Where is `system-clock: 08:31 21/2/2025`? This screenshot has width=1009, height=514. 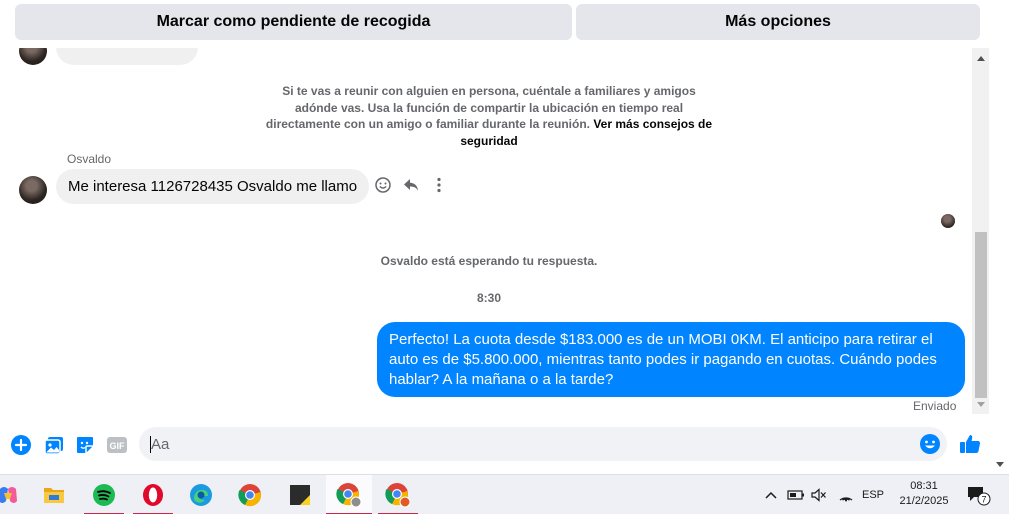 system-clock: 08:31 21/2/2025 is located at coordinates (924, 494).